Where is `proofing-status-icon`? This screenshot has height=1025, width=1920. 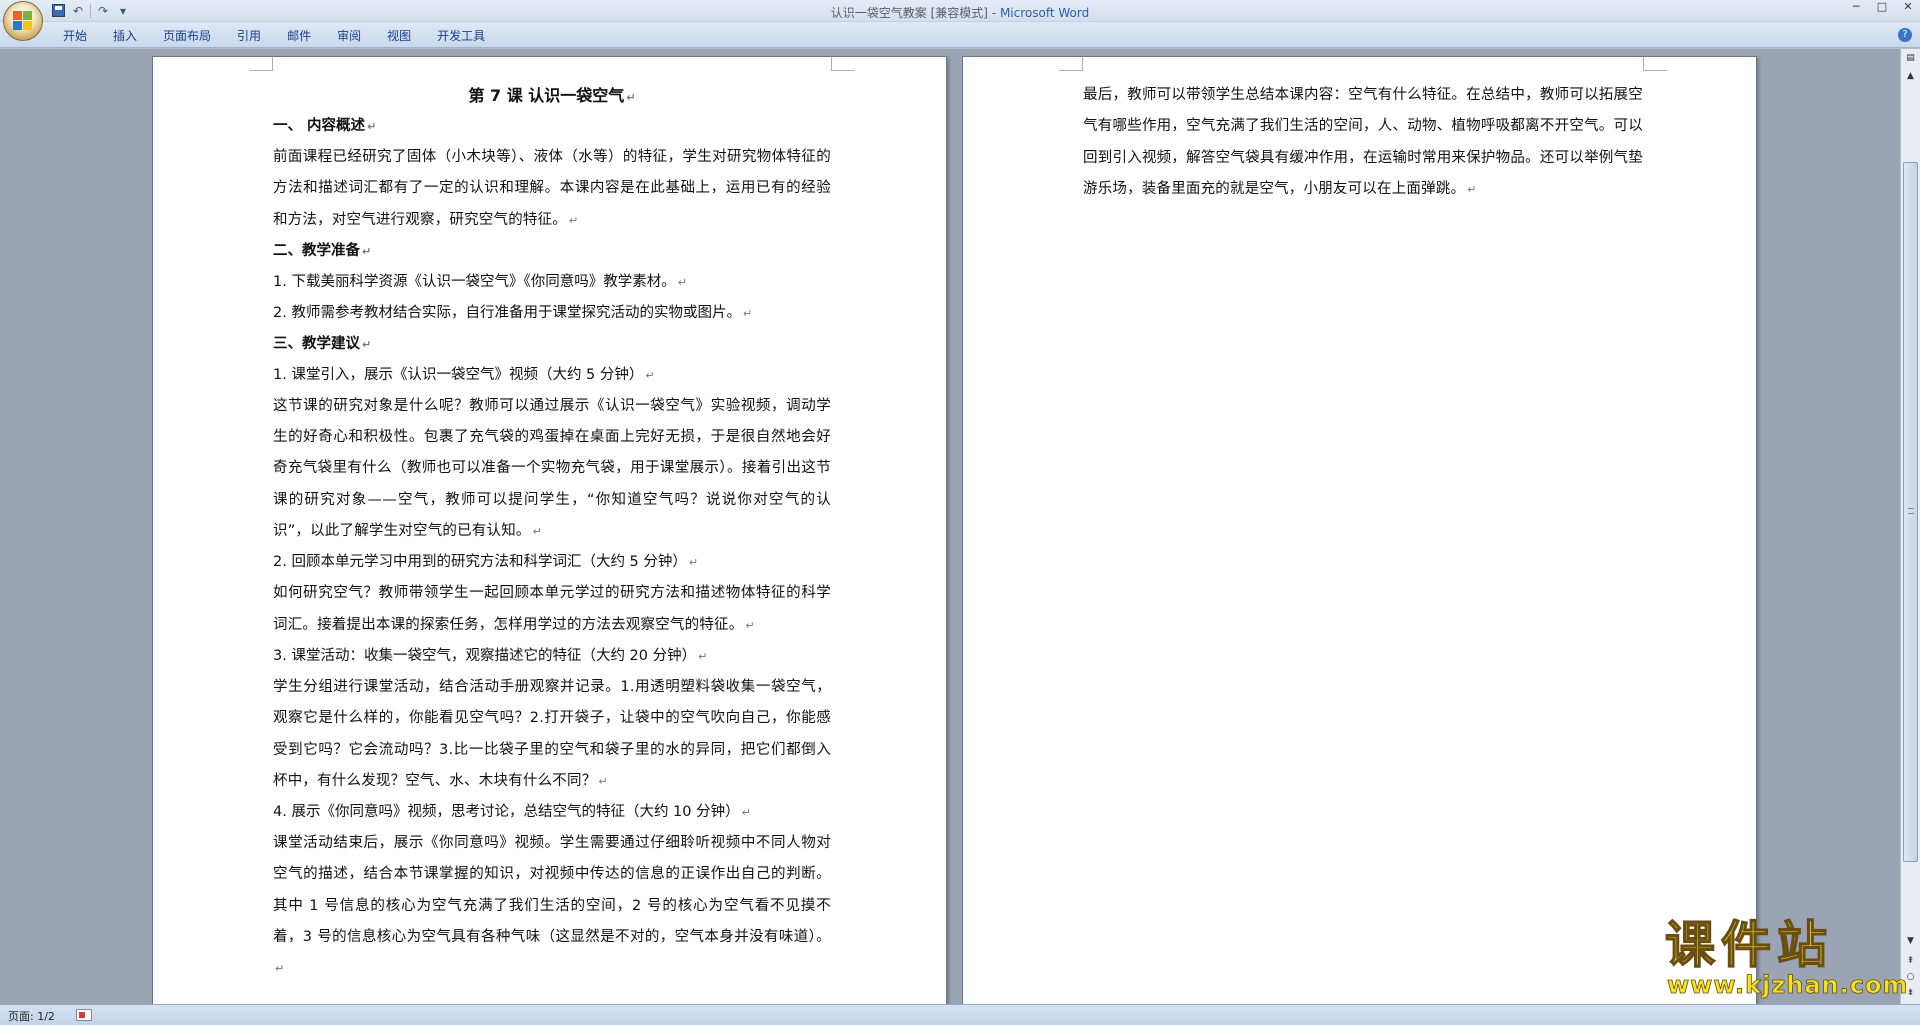
proofing-status-icon is located at coordinates (84, 1015).